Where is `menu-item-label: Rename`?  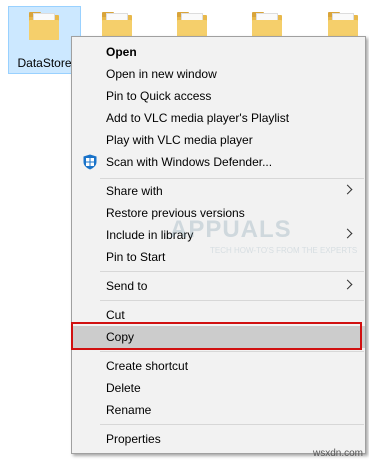 menu-item-label: Rename is located at coordinates (129, 410).